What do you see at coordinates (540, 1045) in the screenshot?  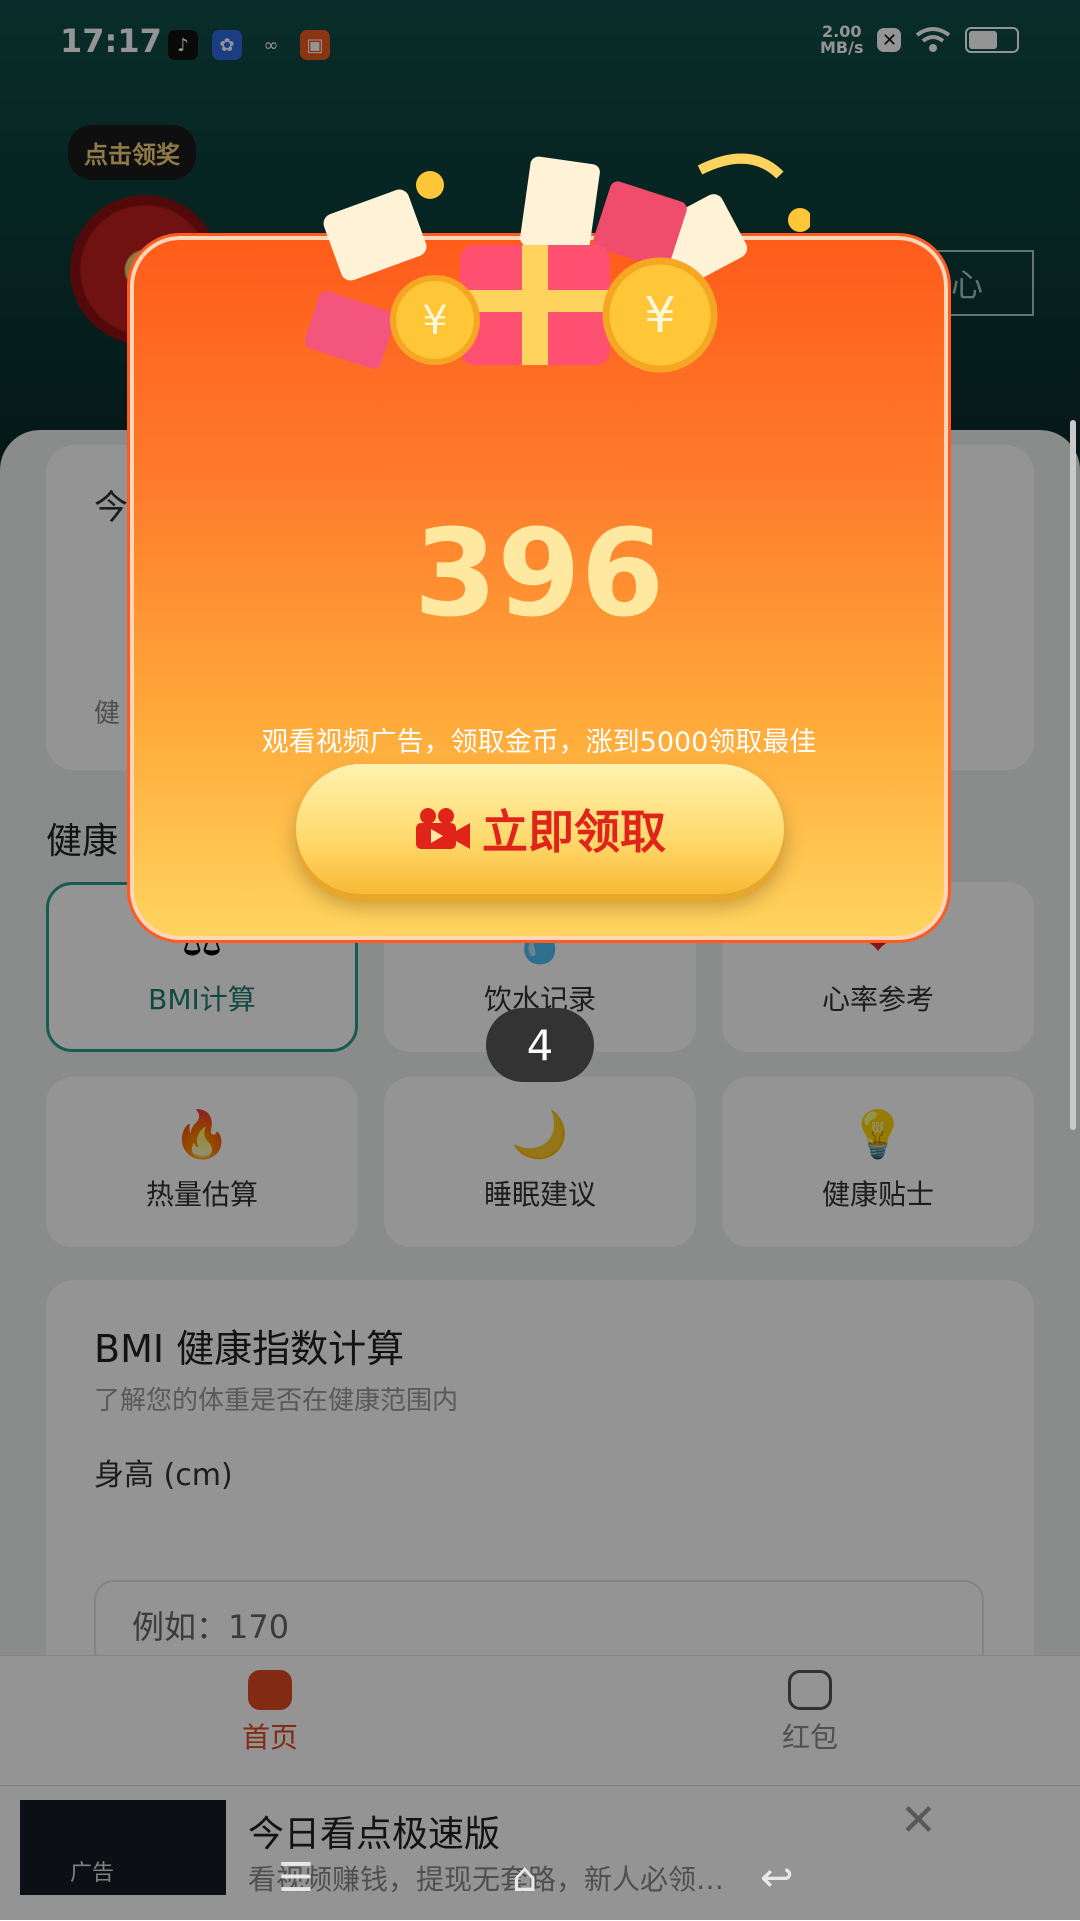 I see `countdown-badge: 4` at bounding box center [540, 1045].